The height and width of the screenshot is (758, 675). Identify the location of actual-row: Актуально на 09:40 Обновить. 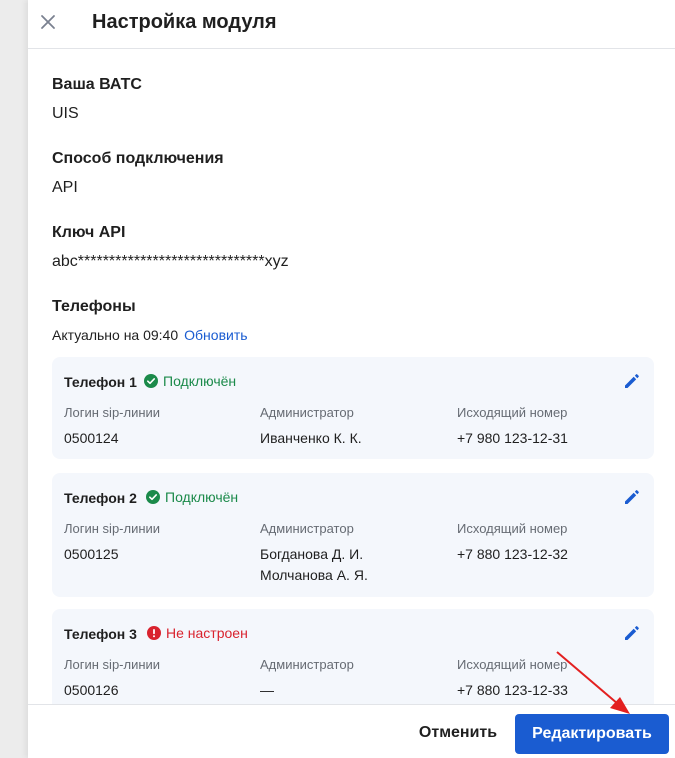
(150, 335).